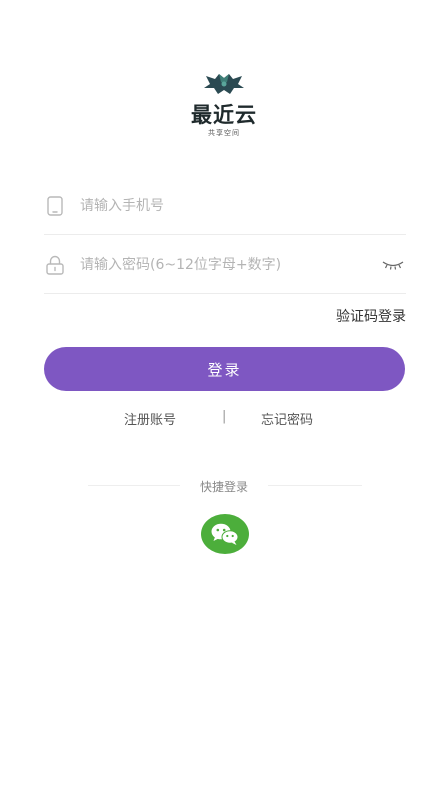  I want to click on phone-icon, so click(55, 206).